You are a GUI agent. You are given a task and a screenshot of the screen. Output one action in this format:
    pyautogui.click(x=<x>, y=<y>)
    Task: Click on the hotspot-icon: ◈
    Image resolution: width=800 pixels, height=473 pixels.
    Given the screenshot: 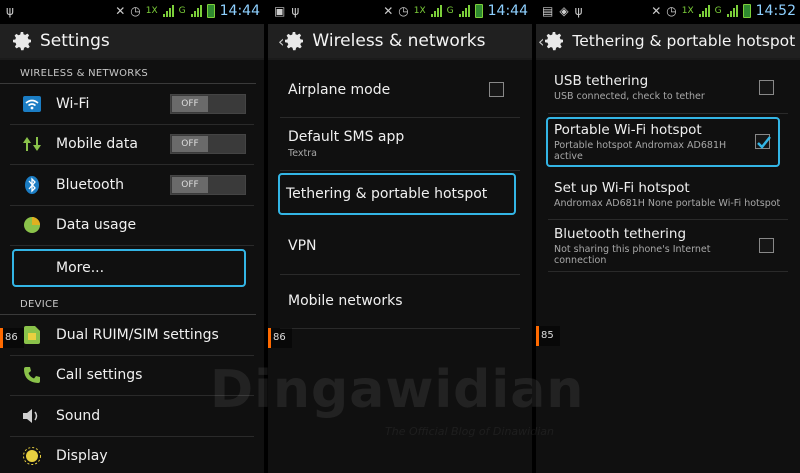 What is the action you would take?
    pyautogui.click(x=564, y=11)
    